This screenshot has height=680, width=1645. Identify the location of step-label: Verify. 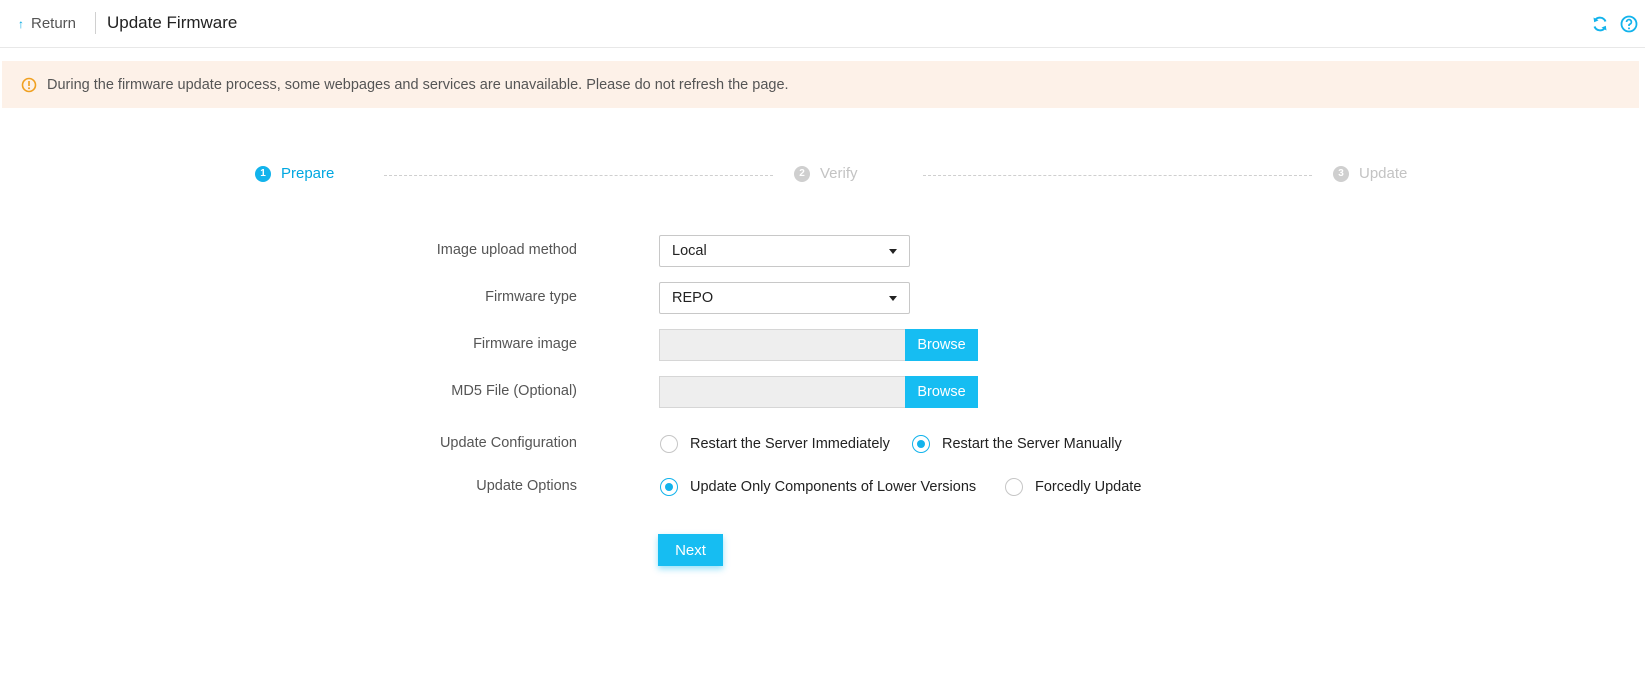
(839, 173).